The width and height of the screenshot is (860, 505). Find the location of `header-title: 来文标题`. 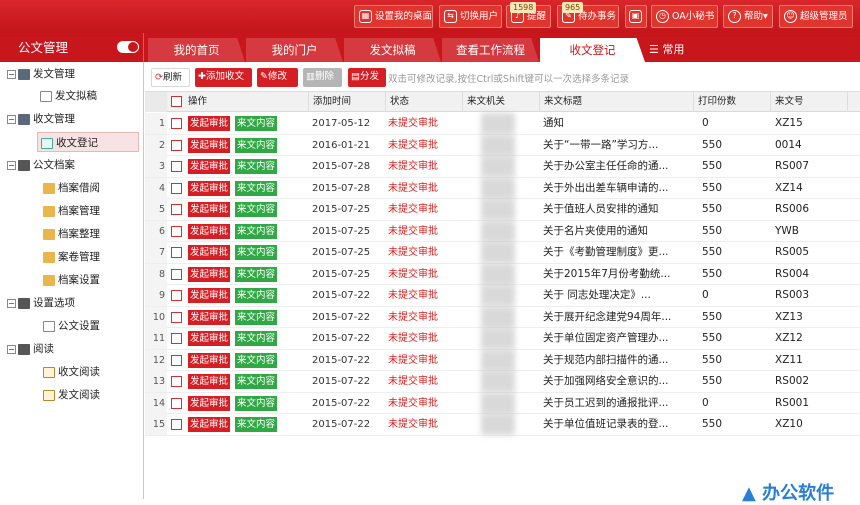

header-title: 来文标题 is located at coordinates (616, 102).